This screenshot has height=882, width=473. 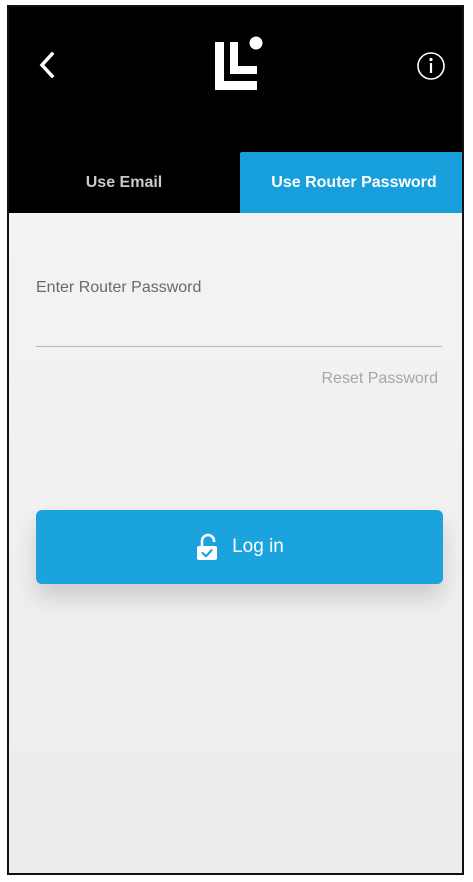 I want to click on reset-password-link: Reset Password, so click(x=380, y=379).